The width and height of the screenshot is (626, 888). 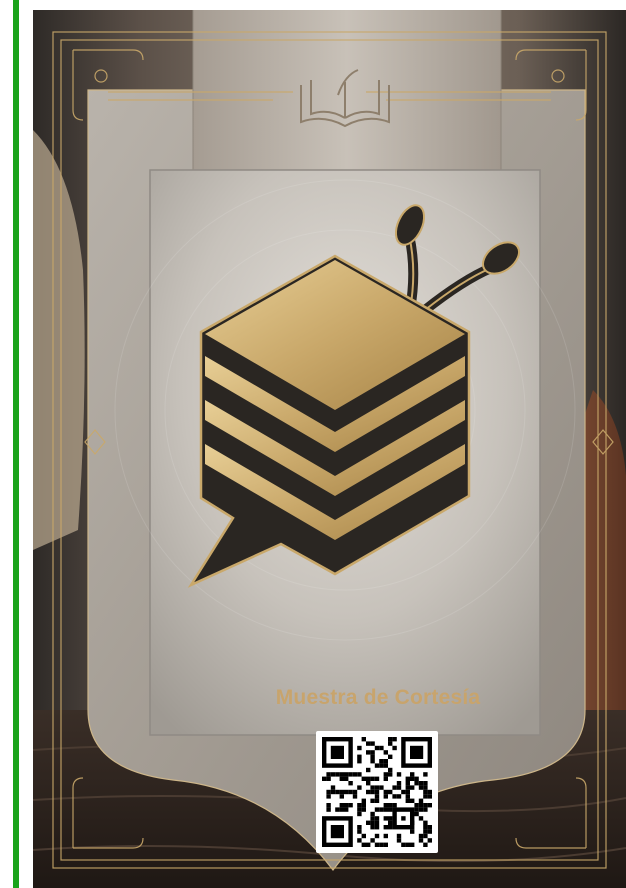 What do you see at coordinates (16, 444) in the screenshot?
I see `left-green-rule` at bounding box center [16, 444].